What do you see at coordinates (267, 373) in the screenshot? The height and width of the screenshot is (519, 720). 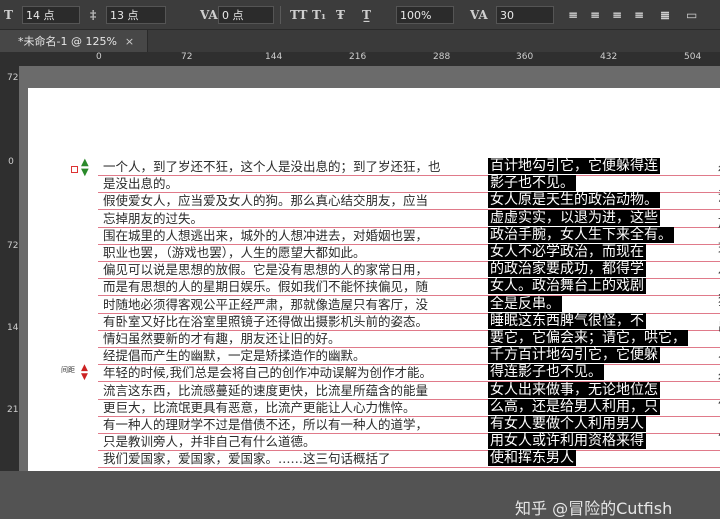 I see `body-text-line: 年轻的时候,我们总是会将自己的创作冲动误解为创作才能。` at bounding box center [267, 373].